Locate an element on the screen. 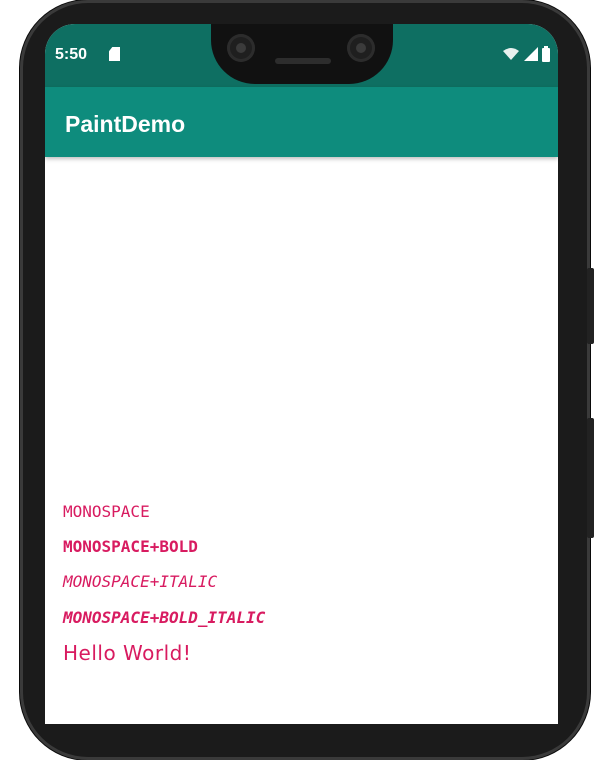 The image size is (604, 760). sample-text-monospace-bold: MONOSPACE+BOLD is located at coordinates (130, 546).